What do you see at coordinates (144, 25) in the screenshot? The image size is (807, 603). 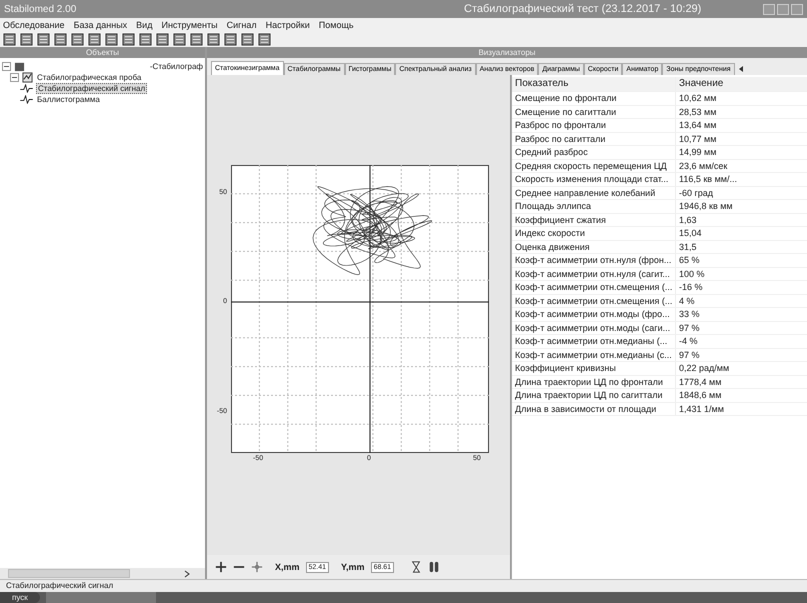 I see `menu-item: Вид` at bounding box center [144, 25].